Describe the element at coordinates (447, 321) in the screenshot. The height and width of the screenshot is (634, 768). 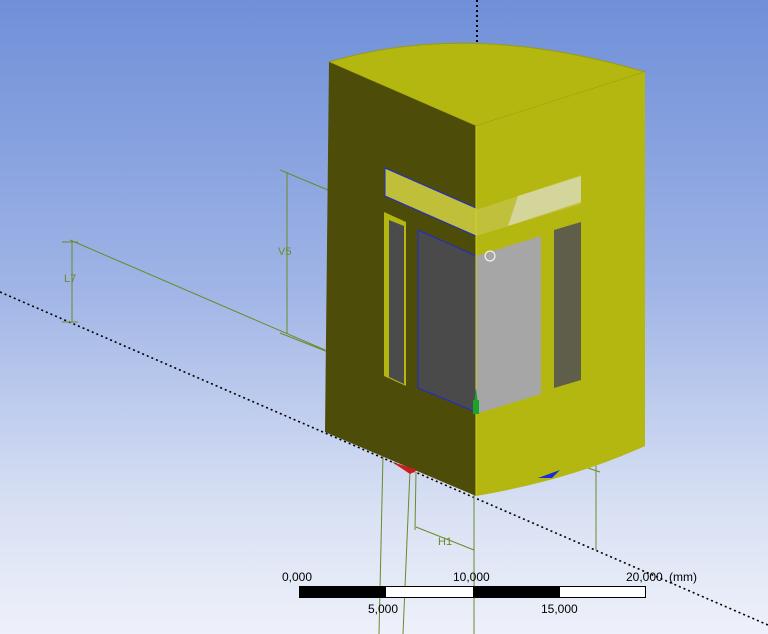
I see `left-window-glass` at that location.